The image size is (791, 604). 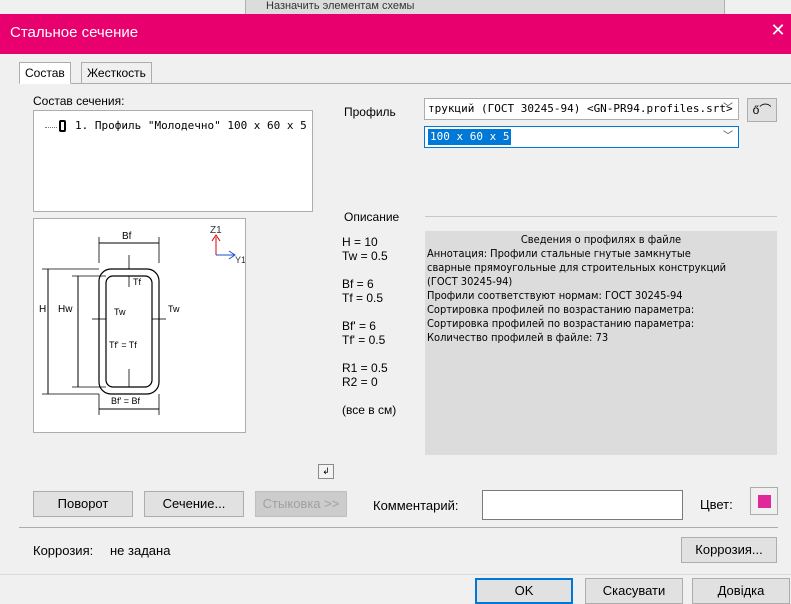 I want to click on info-line: (ГОСТ 30245-94), so click(x=470, y=281).